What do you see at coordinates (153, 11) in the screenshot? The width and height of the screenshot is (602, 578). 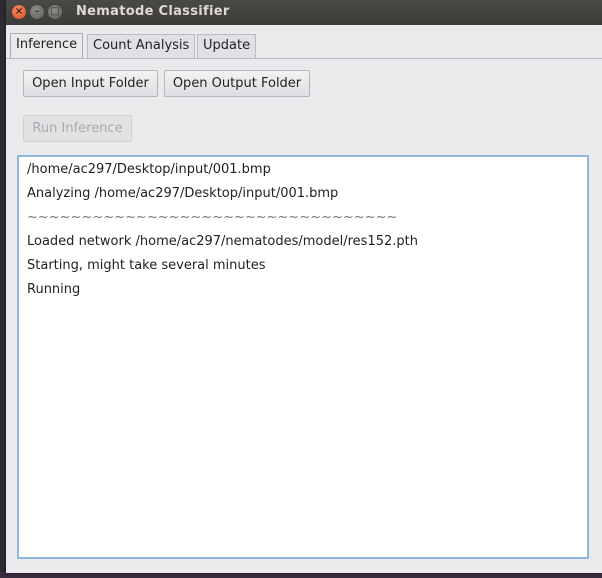 I see `window-title: Nematode Classifier` at bounding box center [153, 11].